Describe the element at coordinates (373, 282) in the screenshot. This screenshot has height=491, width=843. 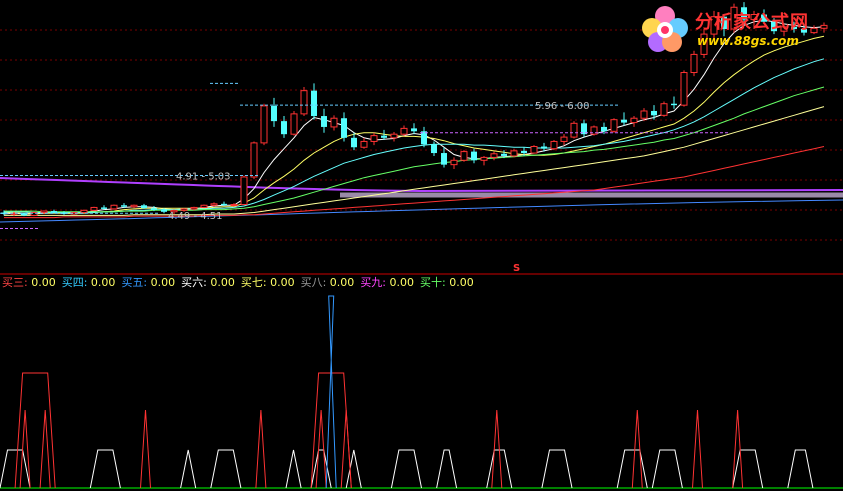
I see `legend-label: 买九:` at that location.